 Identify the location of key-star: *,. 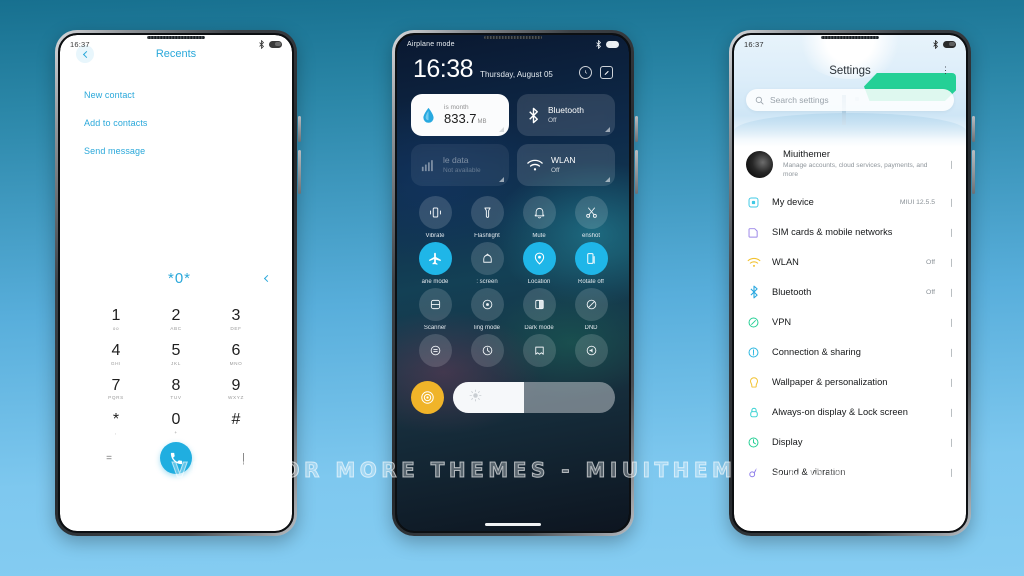
(116, 423).